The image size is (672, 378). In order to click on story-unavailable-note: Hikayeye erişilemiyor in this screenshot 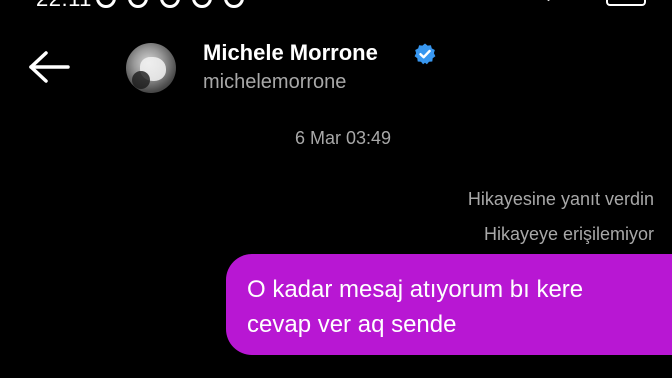, I will do `click(568, 234)`.